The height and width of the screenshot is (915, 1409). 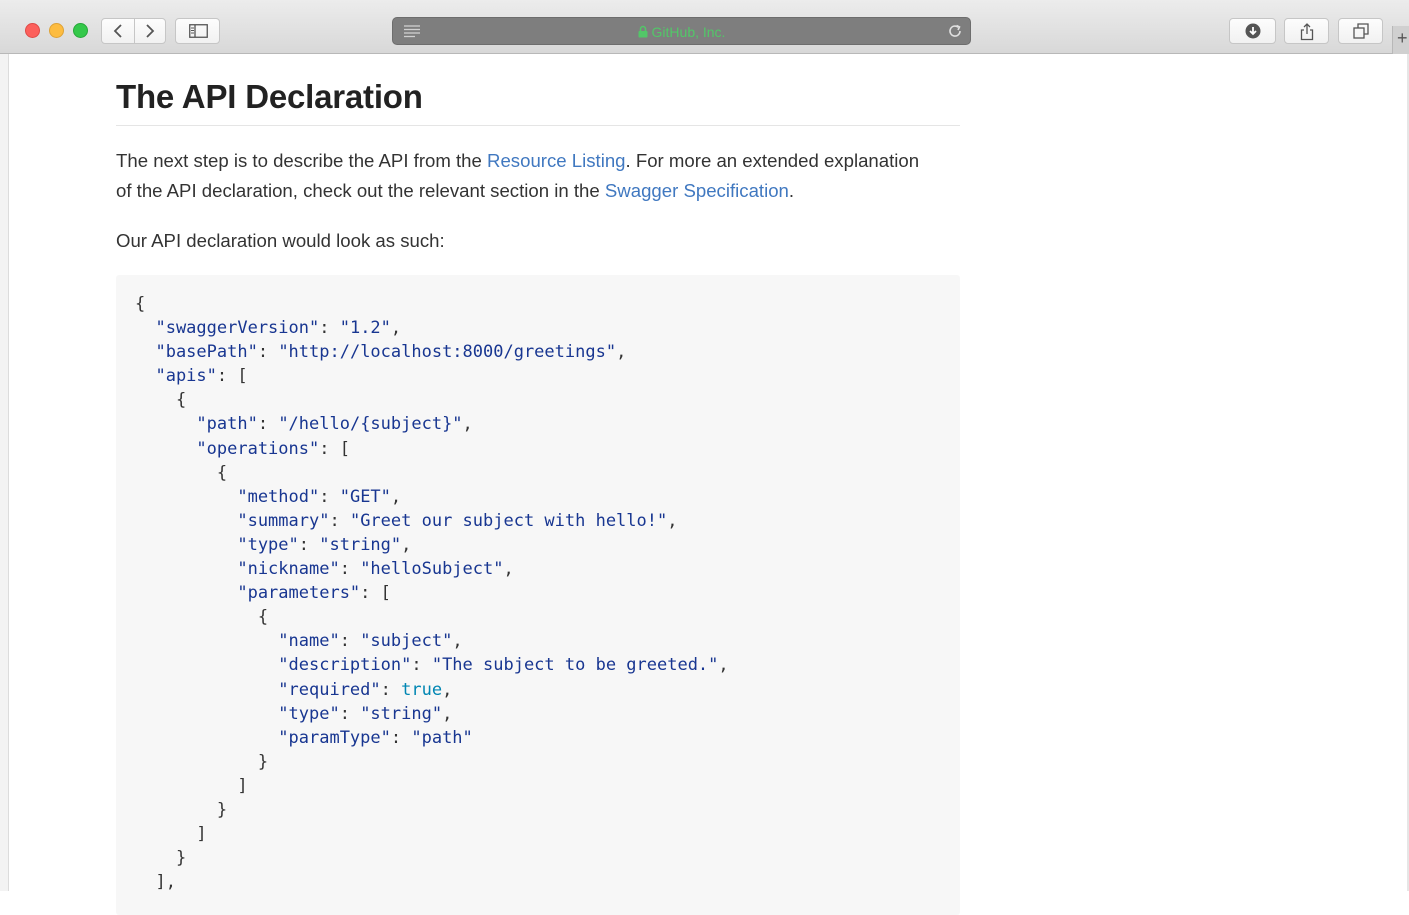 I want to click on sidebar-toggle-button, so click(x=197, y=31).